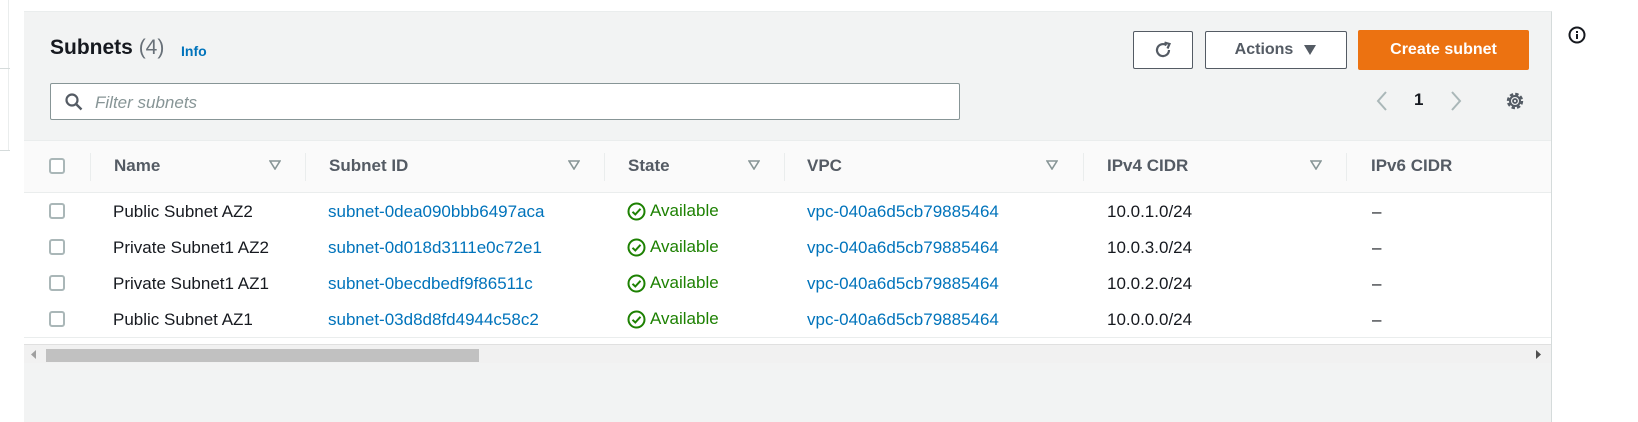 The width and height of the screenshot is (1638, 422). Describe the element at coordinates (1264, 49) in the screenshot. I see `actions-label: Actions` at that location.